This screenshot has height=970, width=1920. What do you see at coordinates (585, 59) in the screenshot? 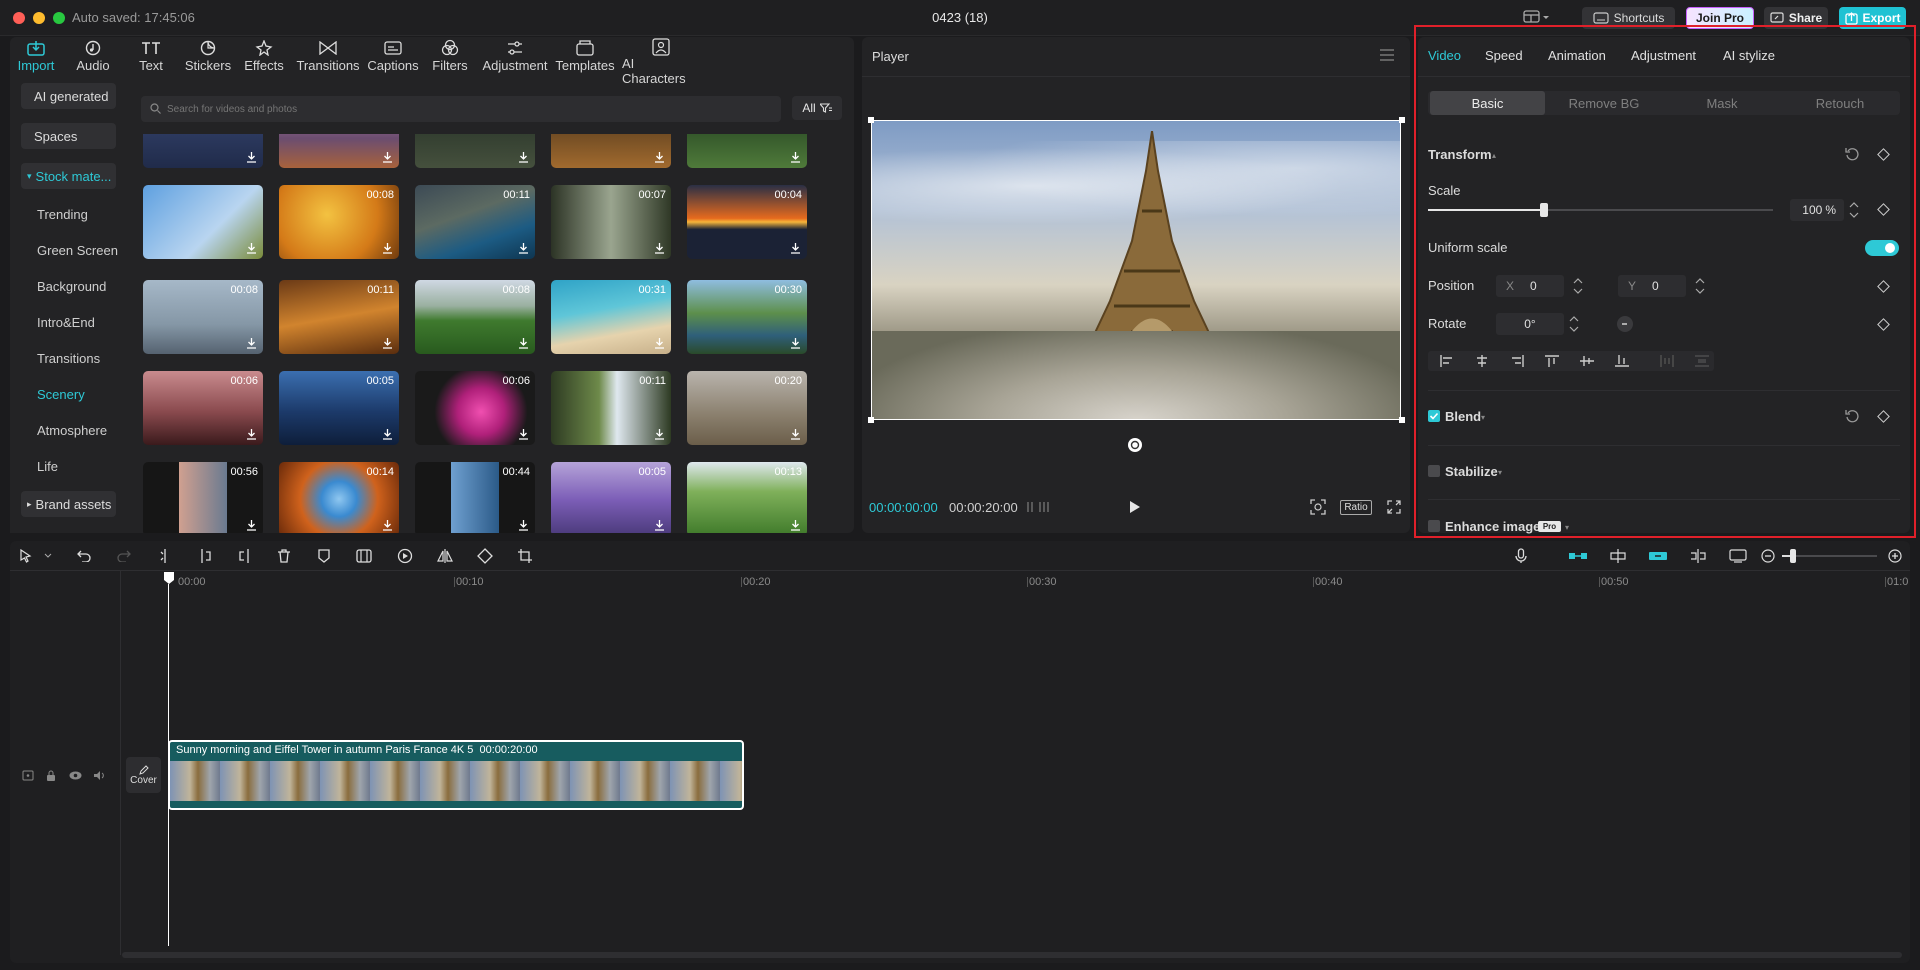
I see `tab-templates: Templates` at bounding box center [585, 59].